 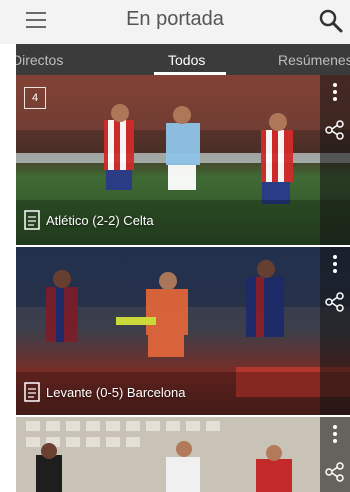 I want to click on tab-todos: Todos, so click(x=186, y=60).